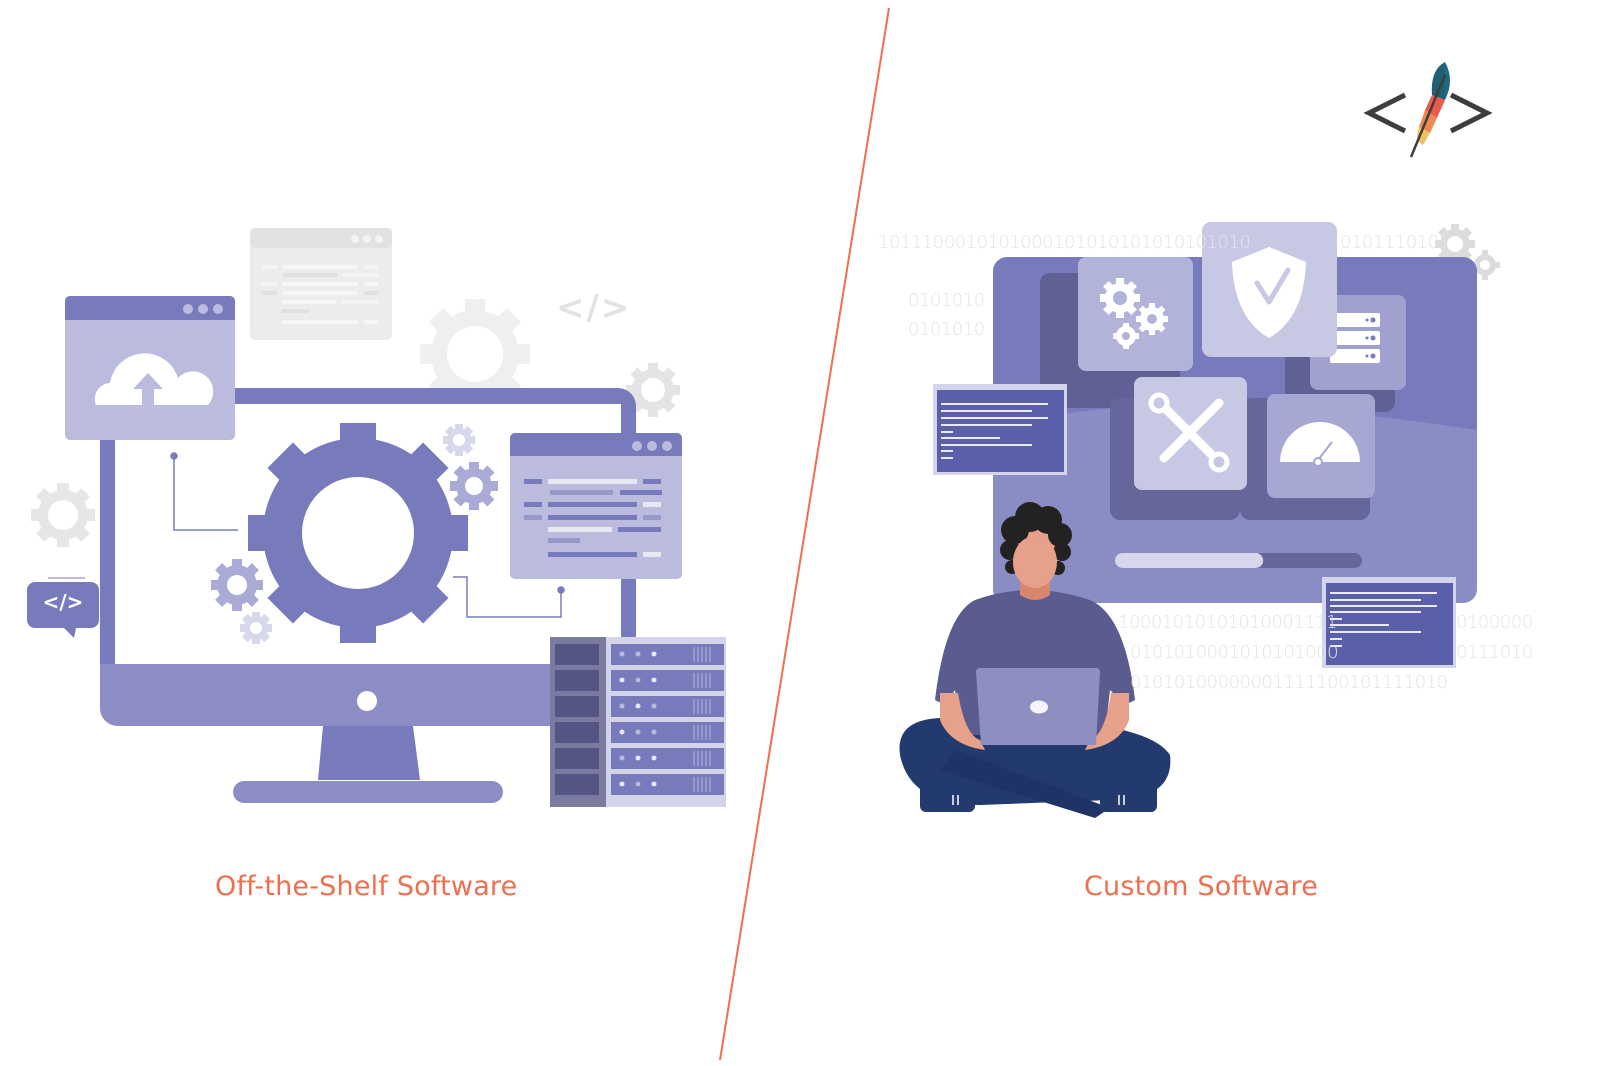 This screenshot has width=1600, height=1066. I want to click on binary-text: 01010100000001111100101111010, so click(1289, 682).